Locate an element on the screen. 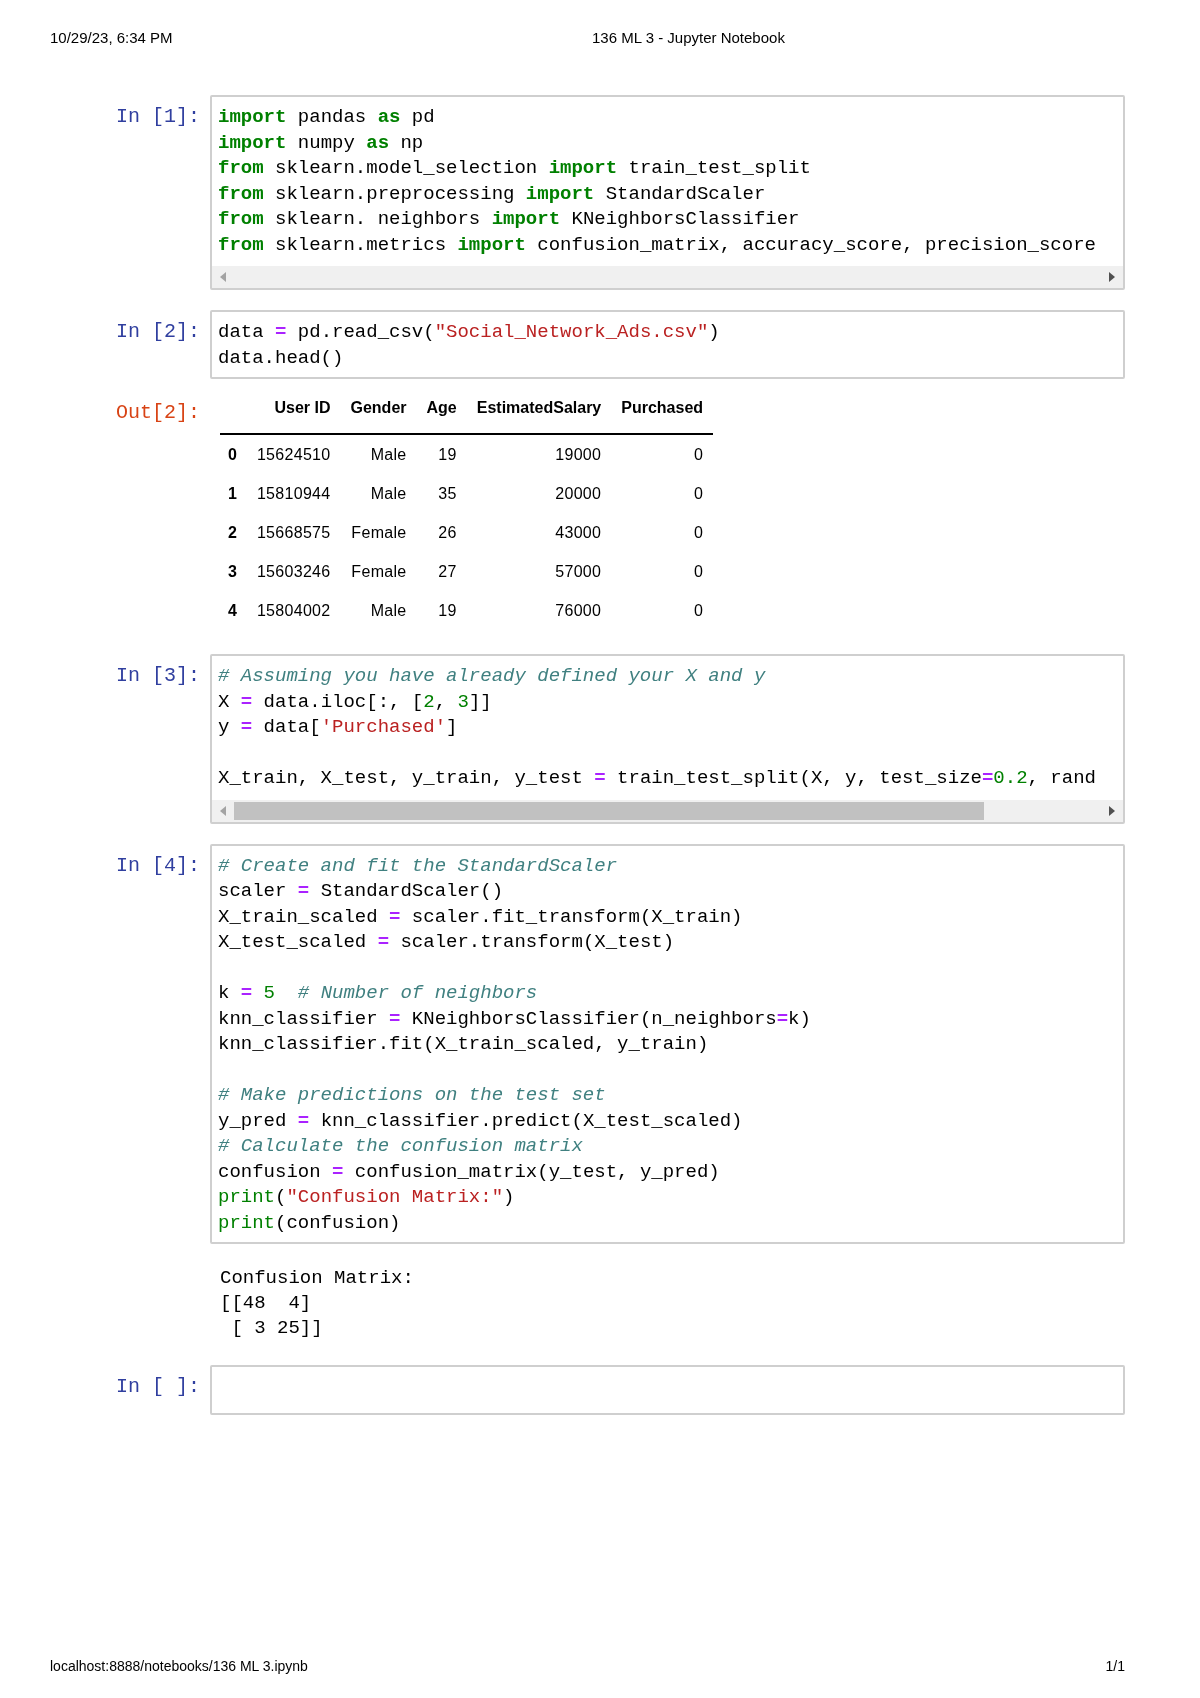  code-line: import numpy as np is located at coordinates (321, 143).